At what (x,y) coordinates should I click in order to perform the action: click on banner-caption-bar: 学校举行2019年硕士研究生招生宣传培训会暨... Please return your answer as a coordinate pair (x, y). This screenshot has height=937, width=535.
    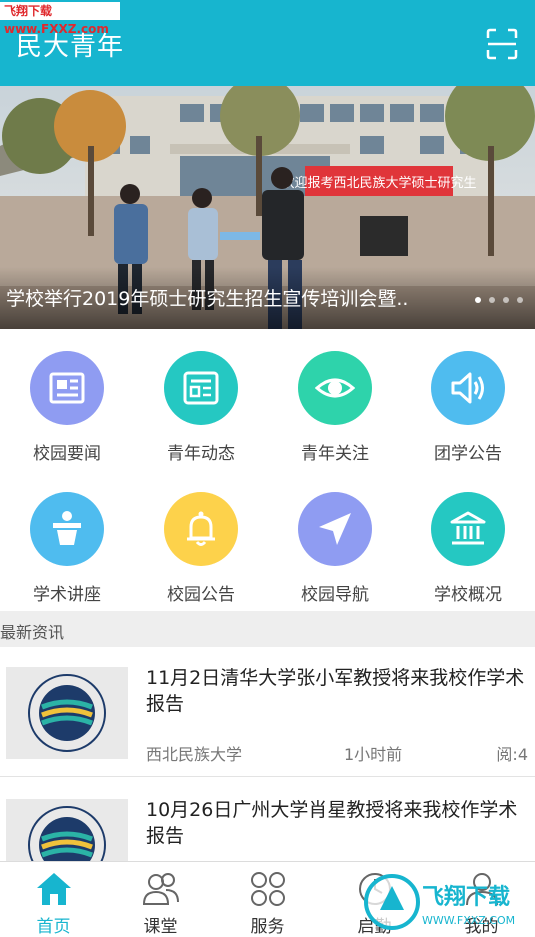
    Looking at the image, I should click on (267, 298).